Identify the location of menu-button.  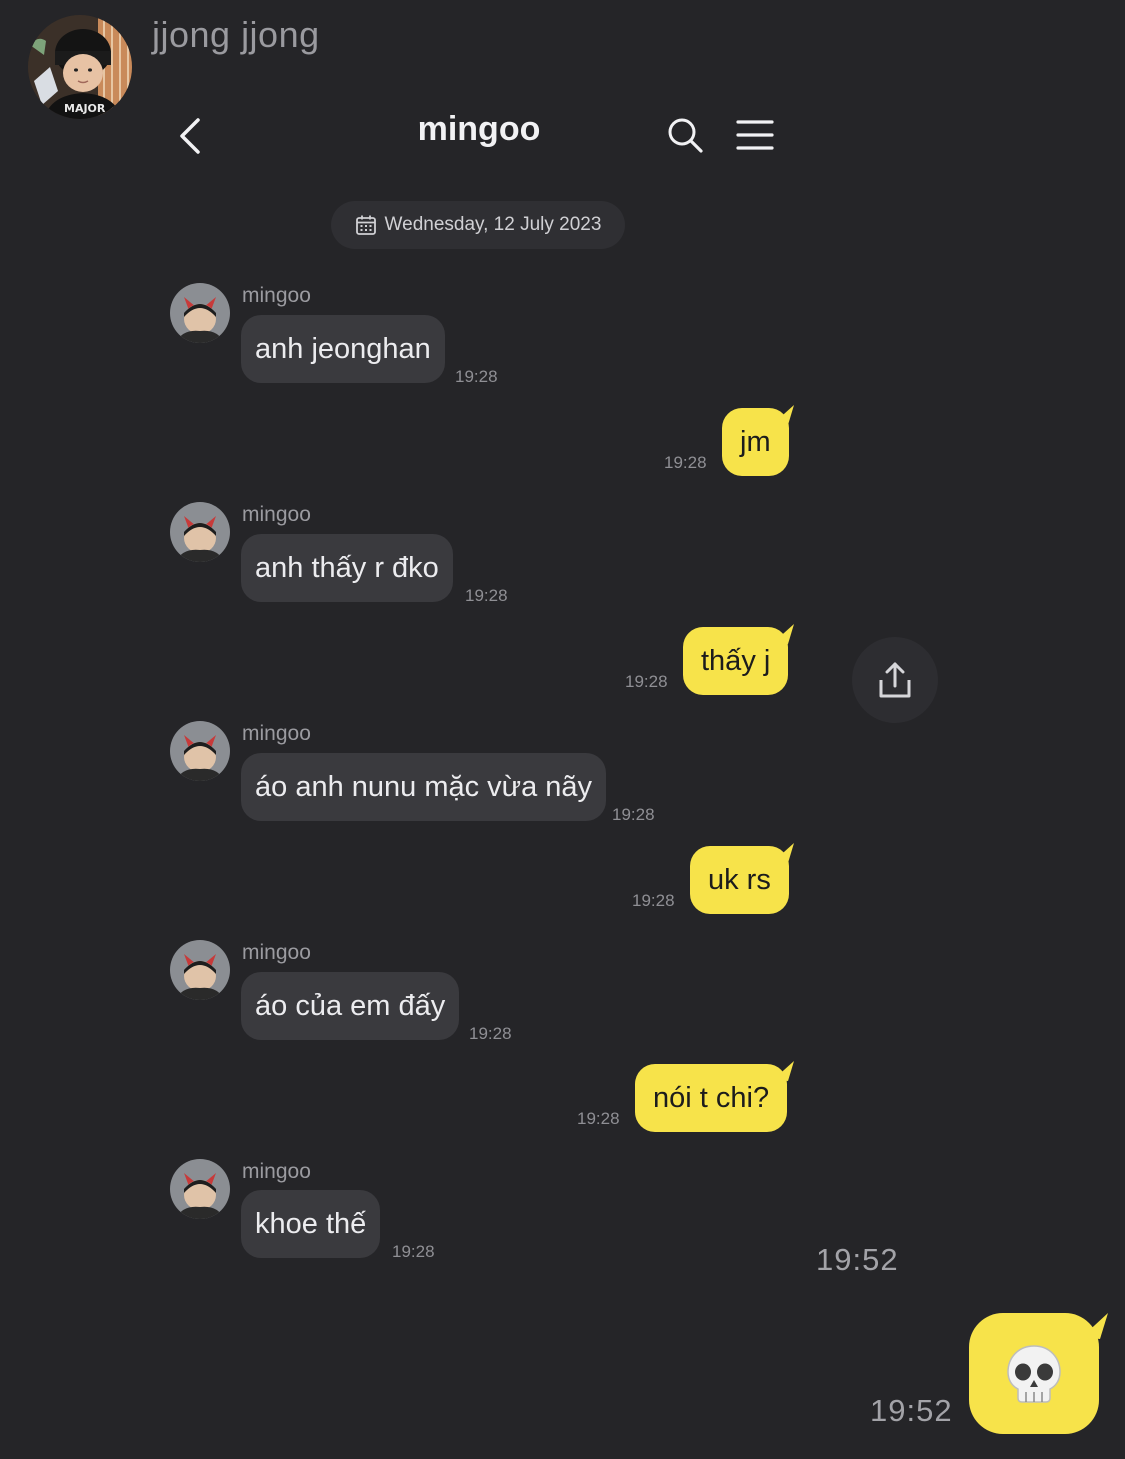
(755, 135).